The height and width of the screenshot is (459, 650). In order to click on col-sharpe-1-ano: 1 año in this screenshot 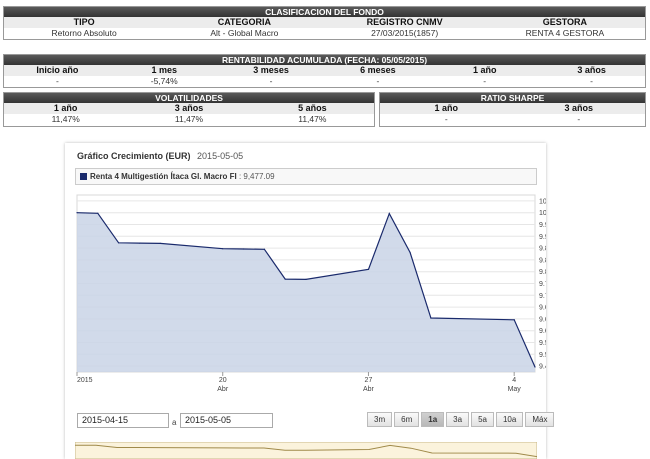, I will do `click(446, 108)`.